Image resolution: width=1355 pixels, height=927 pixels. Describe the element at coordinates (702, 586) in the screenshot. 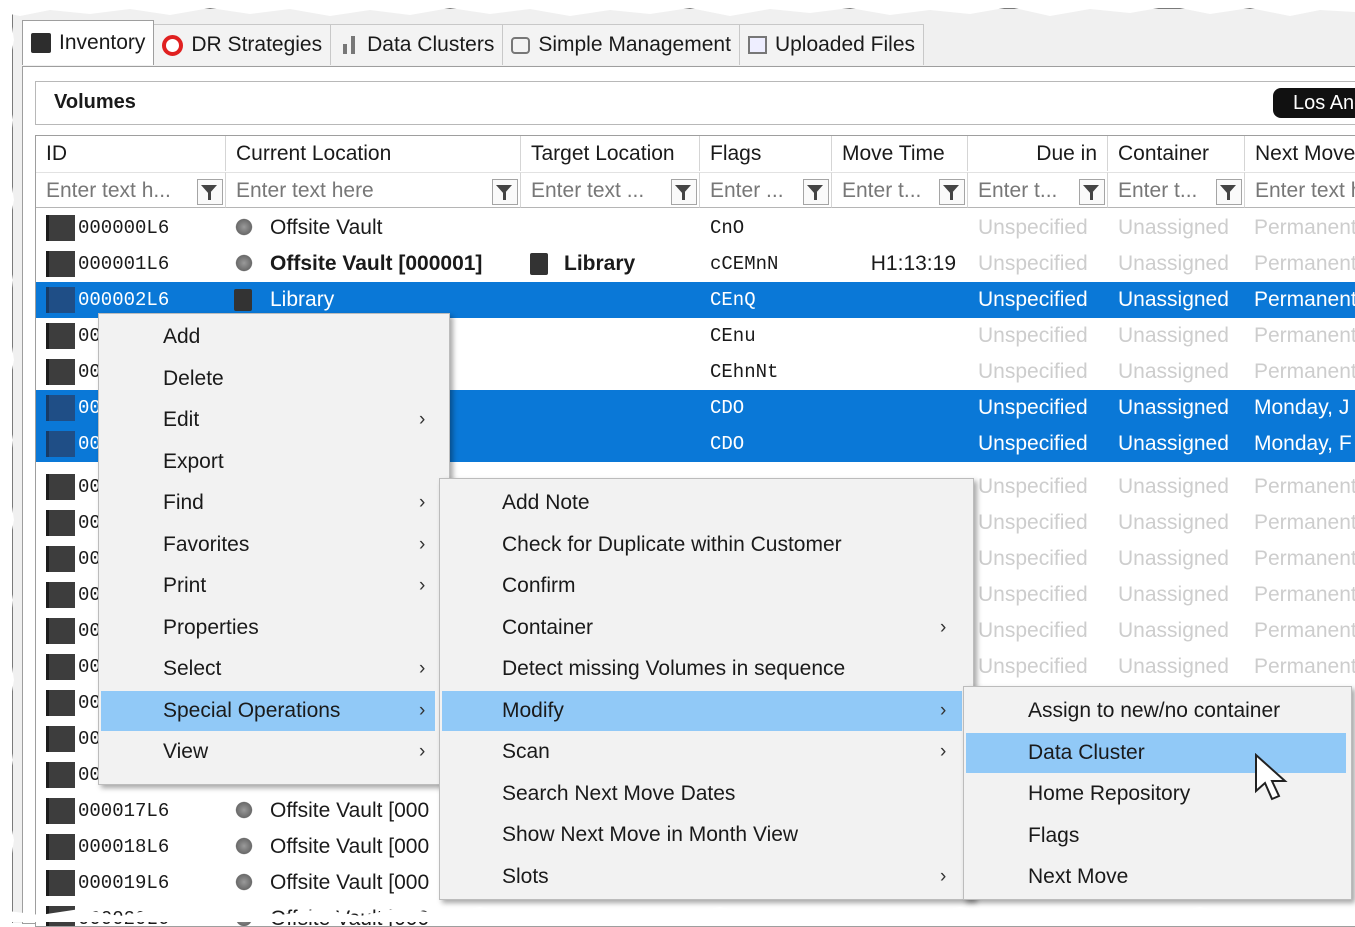

I see `menu-item-confirm: Confirm` at that location.